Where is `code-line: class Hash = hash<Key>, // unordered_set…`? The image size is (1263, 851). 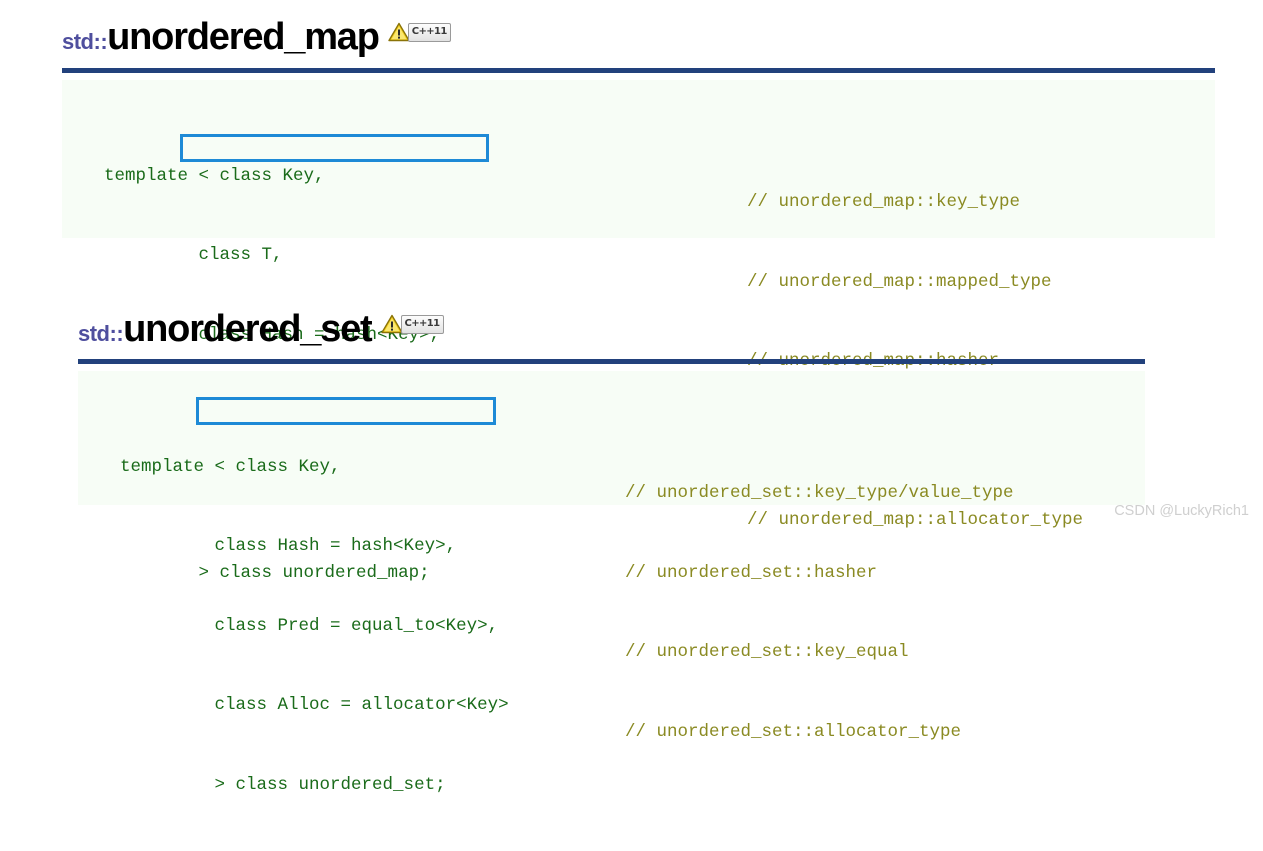 code-line: class Hash = hash<Key>, // unordered_set… is located at coordinates (611, 545).